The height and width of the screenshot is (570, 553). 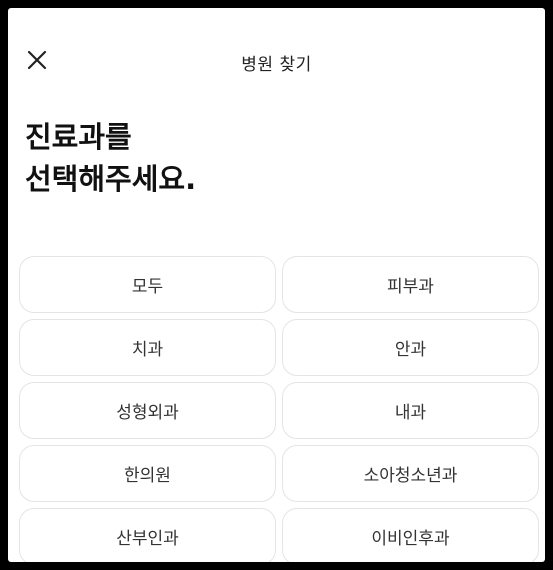 What do you see at coordinates (110, 158) in the screenshot?
I see `page-title: 진료과를 선택해주세요.` at bounding box center [110, 158].